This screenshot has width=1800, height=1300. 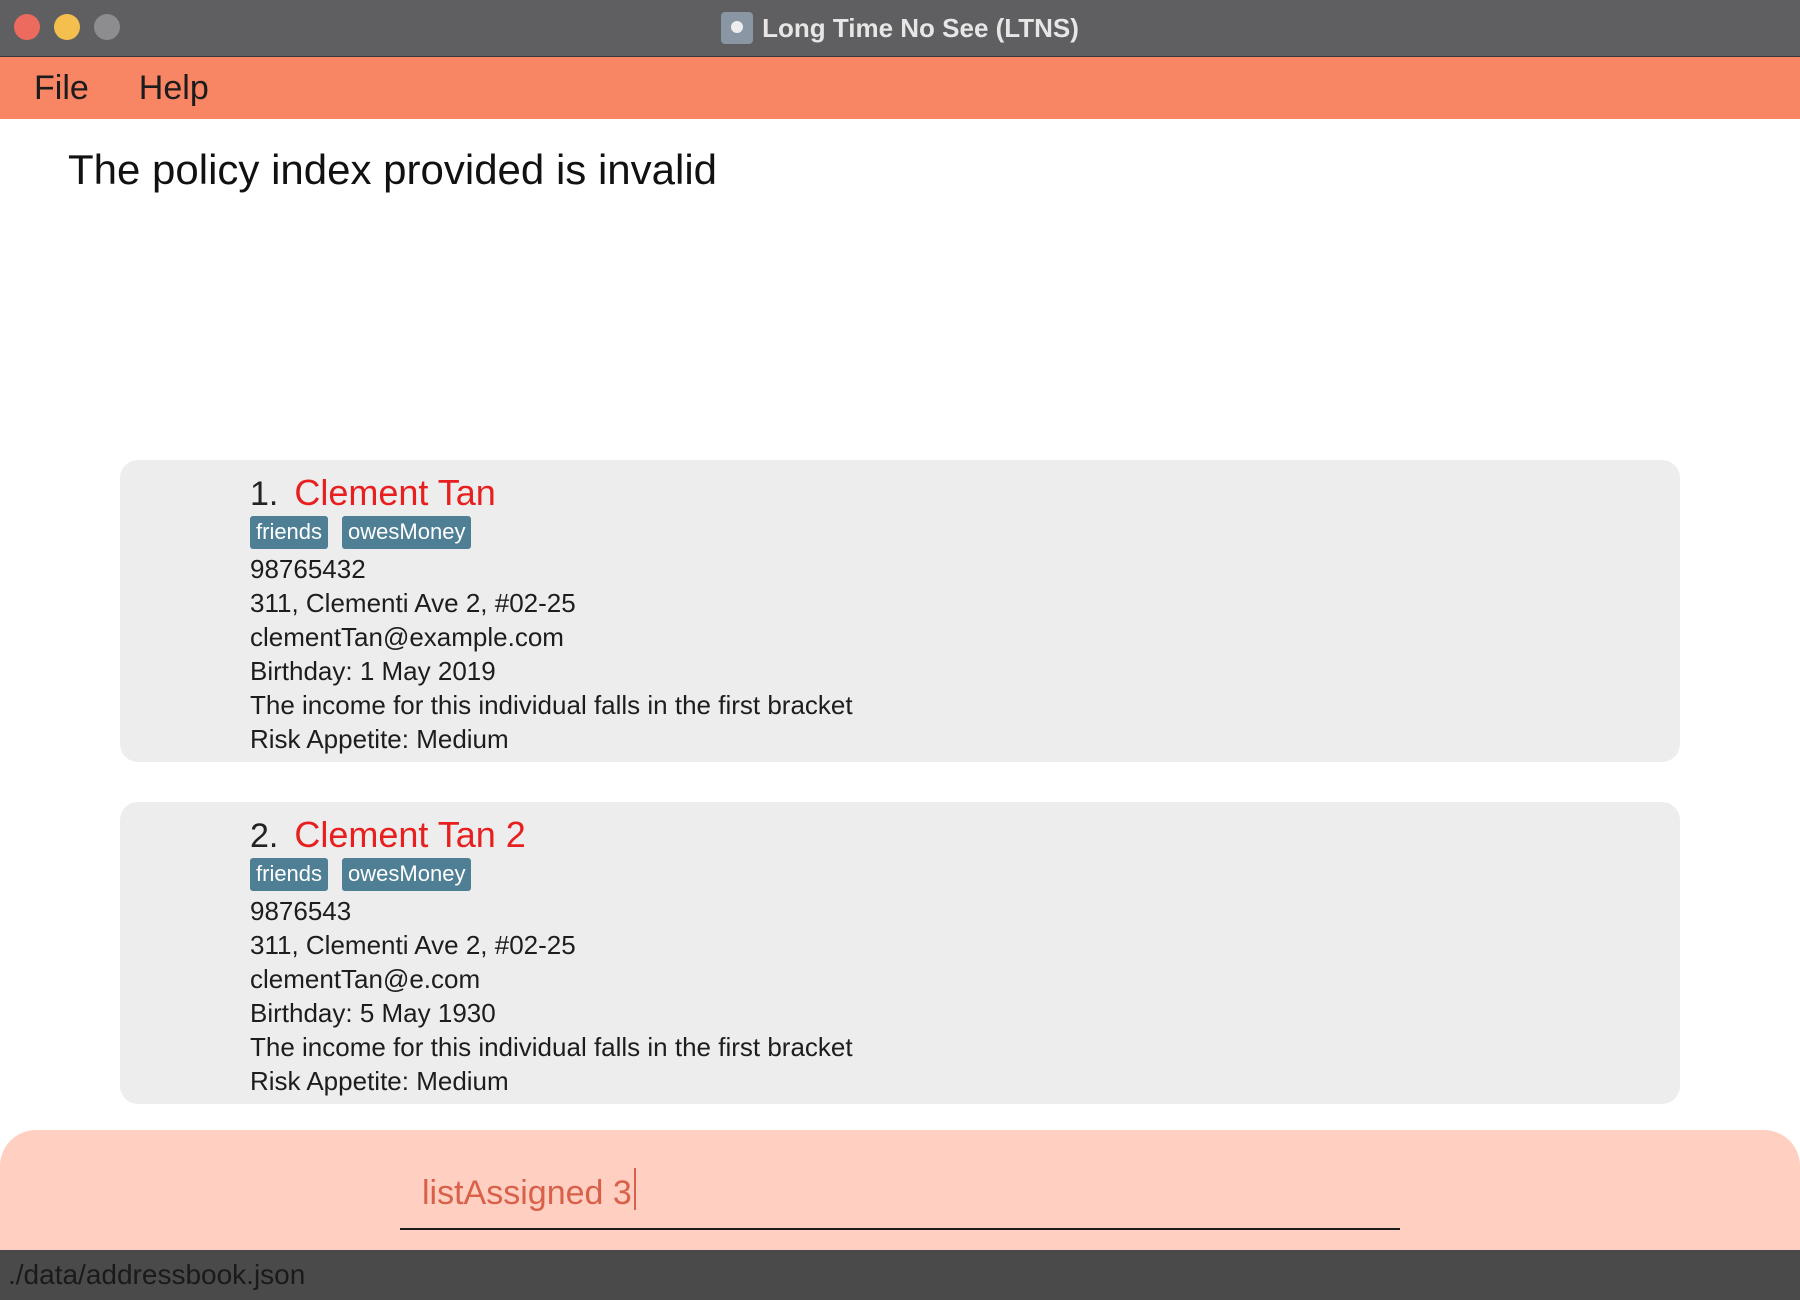 What do you see at coordinates (373, 671) in the screenshot?
I see `person-birthday: Birthday: 1 May 2019` at bounding box center [373, 671].